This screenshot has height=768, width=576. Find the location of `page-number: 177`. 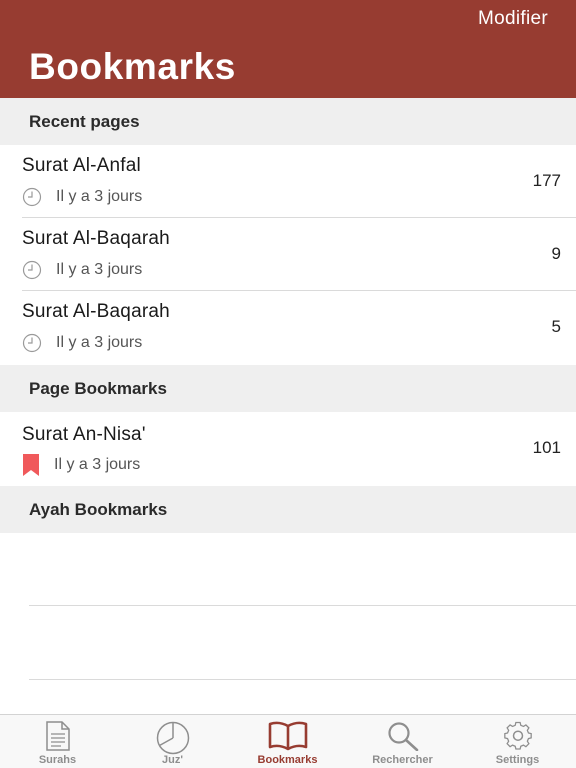

page-number: 177 is located at coordinates (546, 180).